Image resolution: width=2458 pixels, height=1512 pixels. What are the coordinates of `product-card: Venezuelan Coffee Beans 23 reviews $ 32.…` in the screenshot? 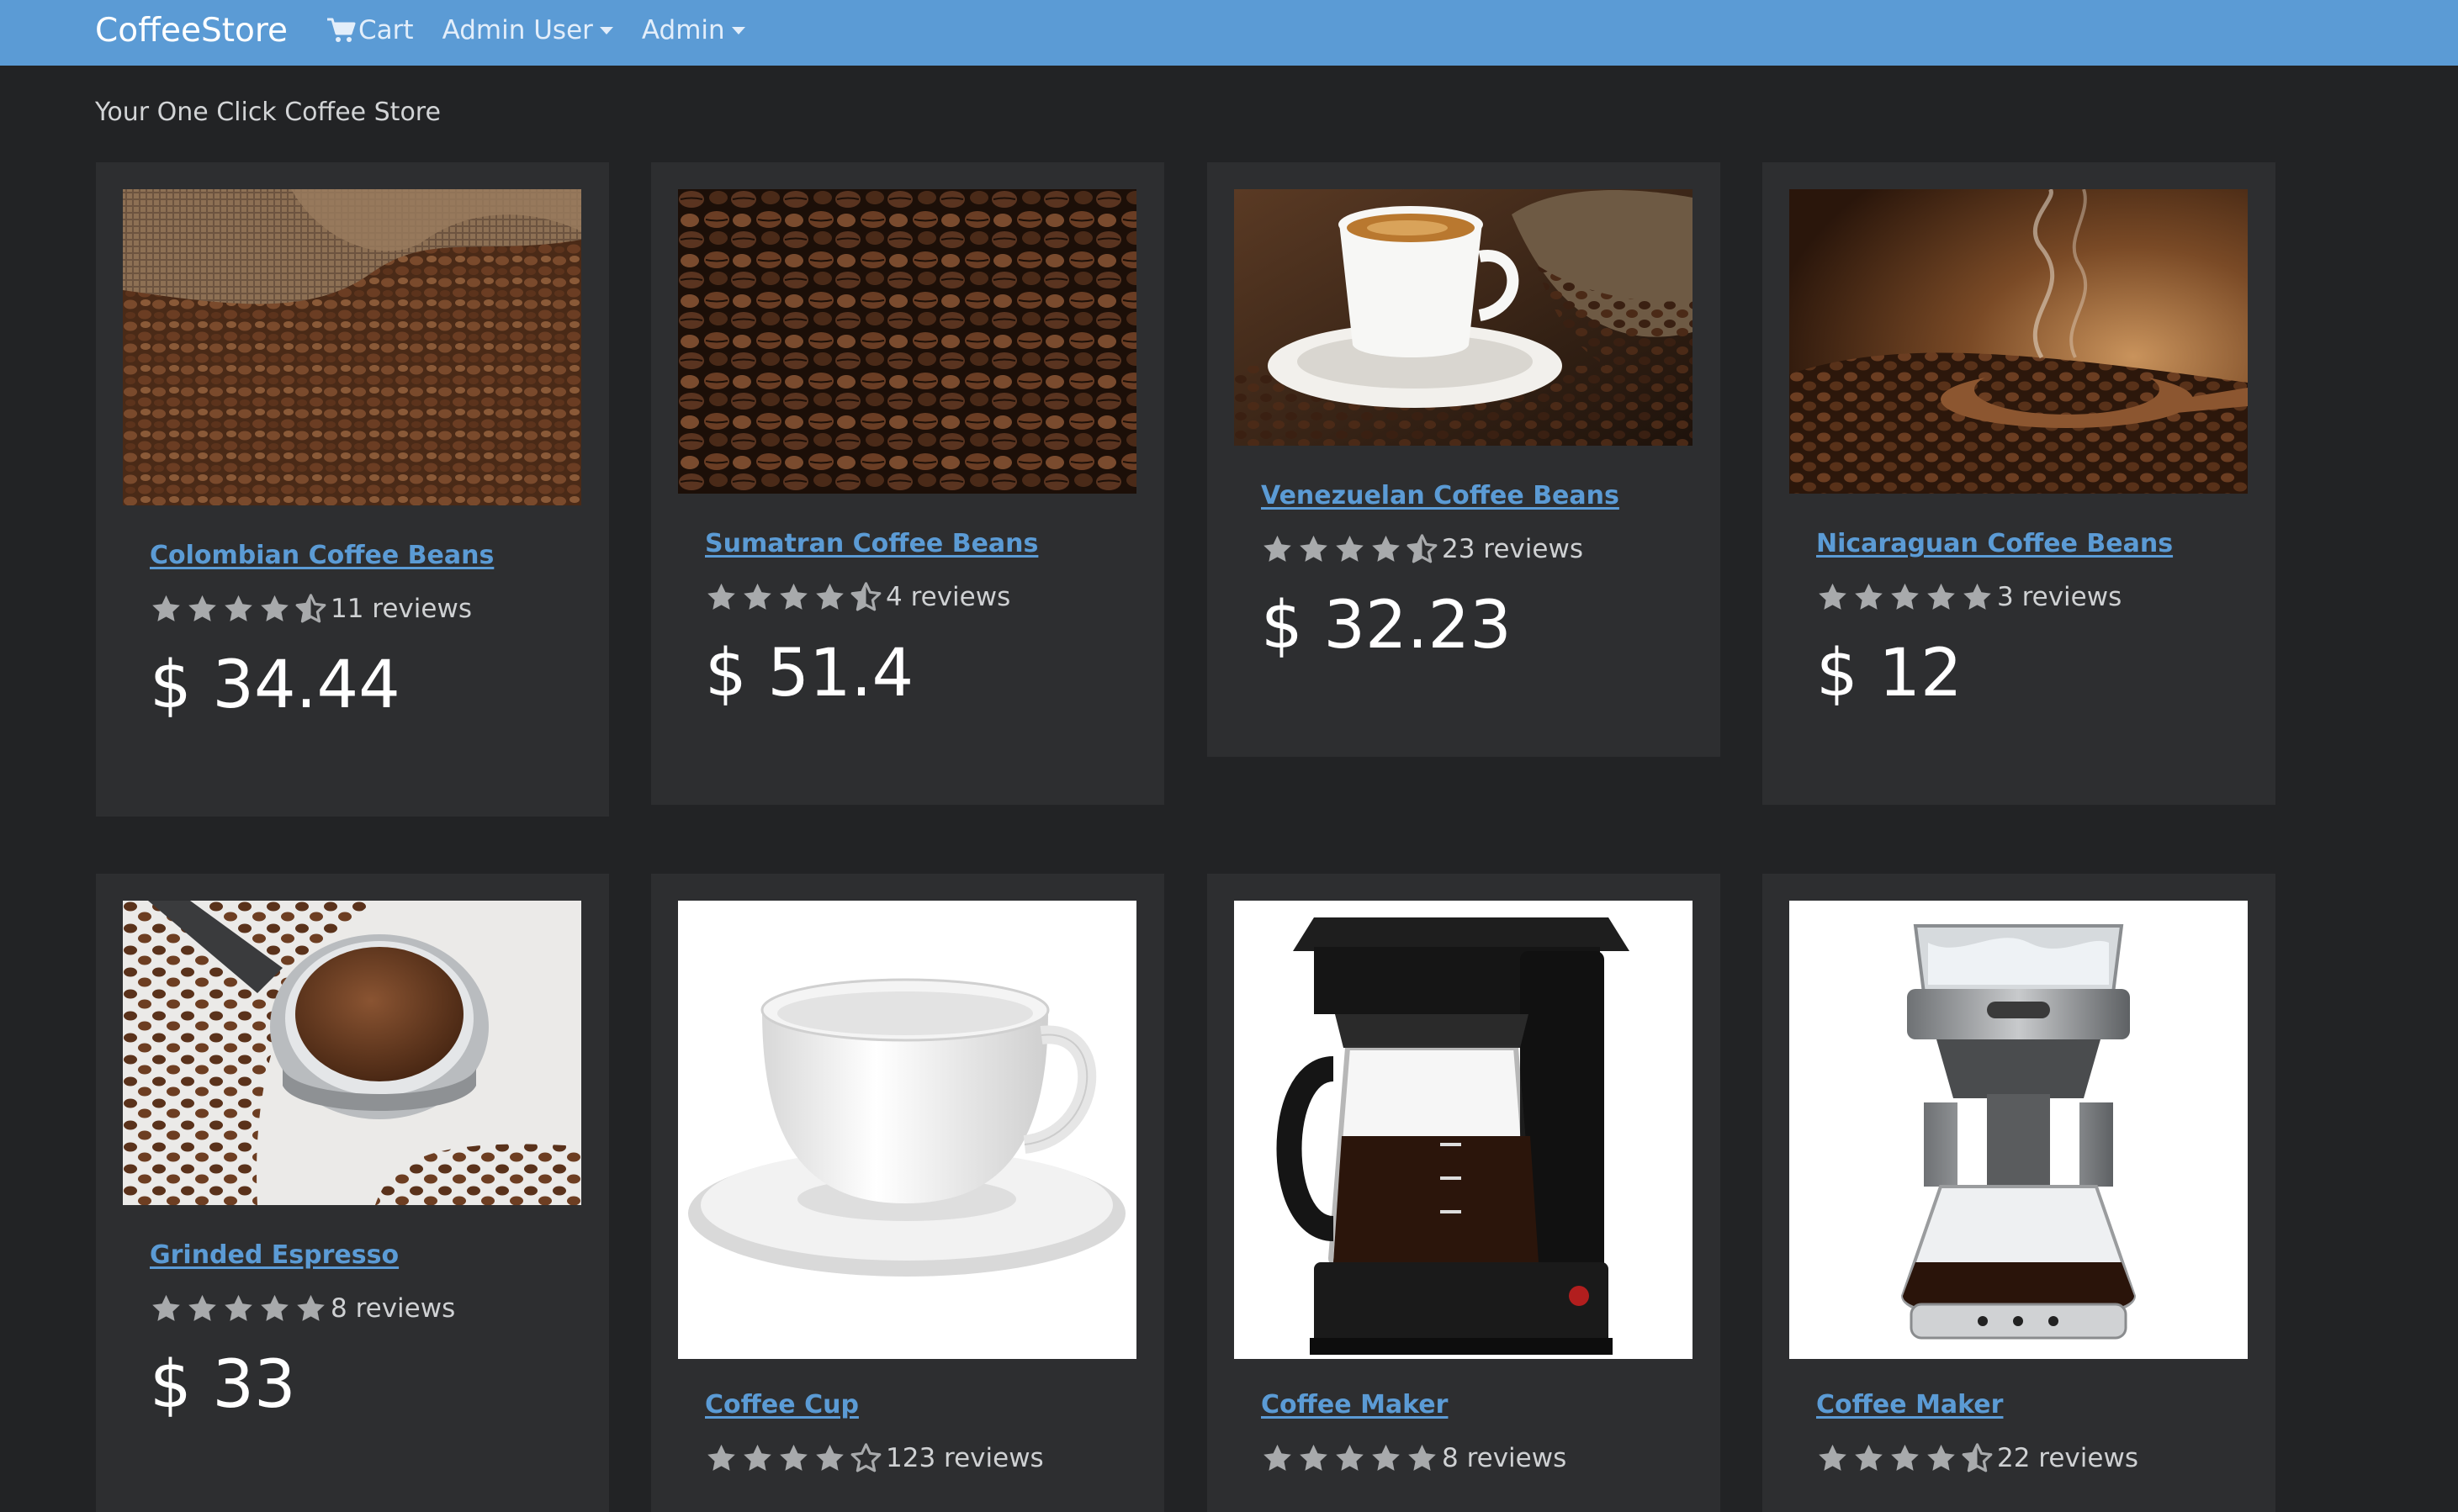 It's located at (1464, 459).